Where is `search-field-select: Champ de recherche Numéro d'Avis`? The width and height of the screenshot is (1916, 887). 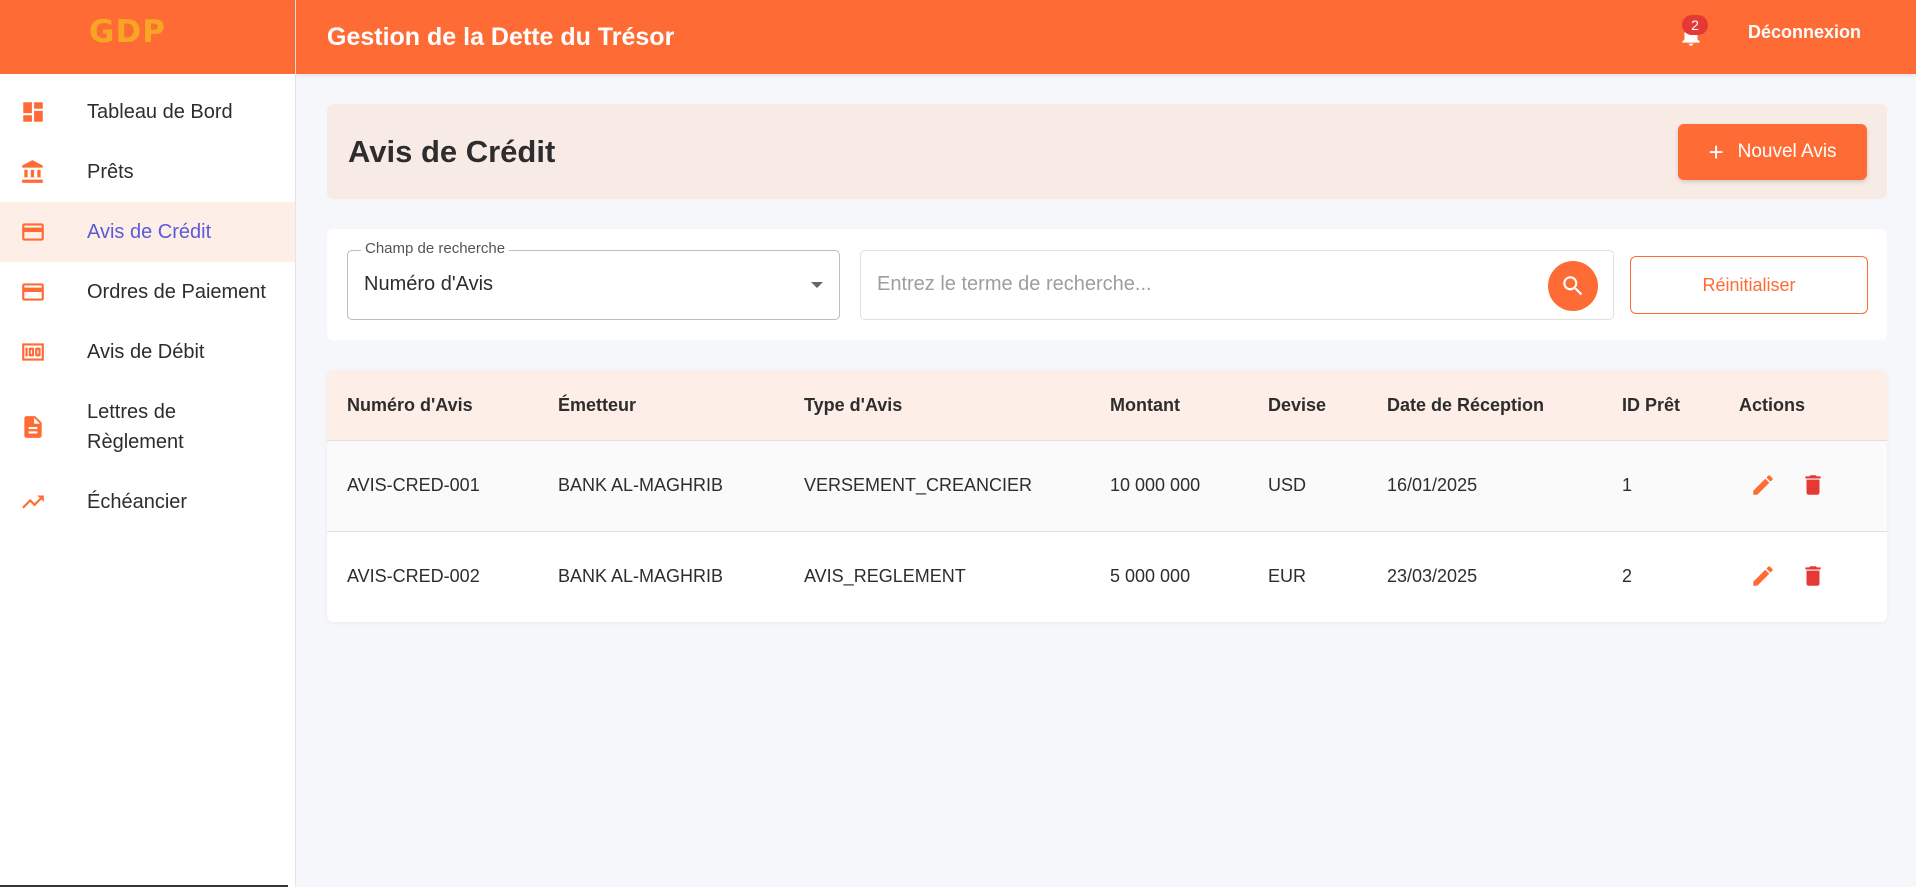
search-field-select: Champ de recherche Numéro d'Avis is located at coordinates (593, 280).